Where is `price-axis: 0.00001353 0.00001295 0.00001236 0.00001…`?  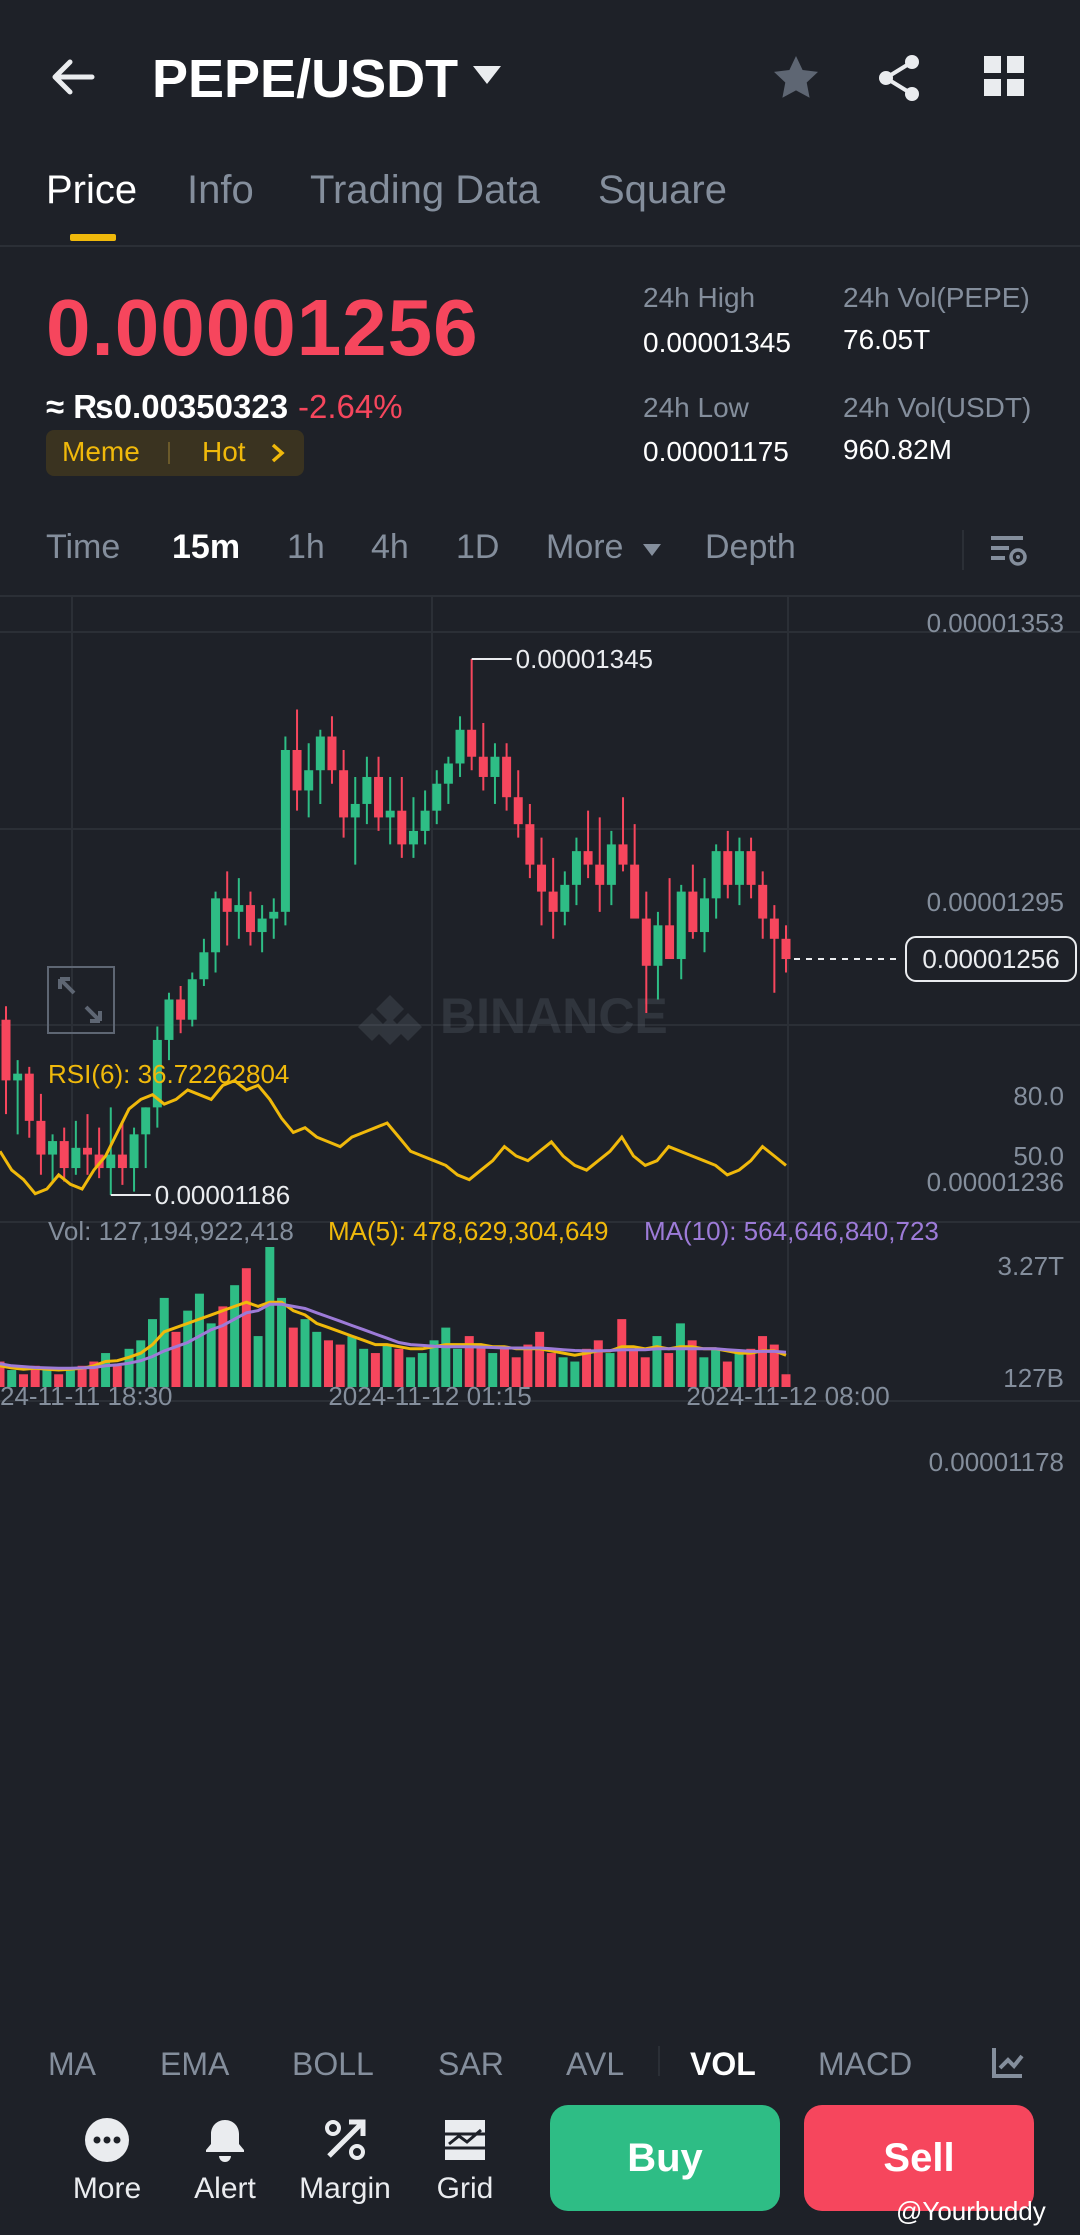 price-axis: 0.00001353 0.00001295 0.00001236 0.00001… is located at coordinates (995, 1042).